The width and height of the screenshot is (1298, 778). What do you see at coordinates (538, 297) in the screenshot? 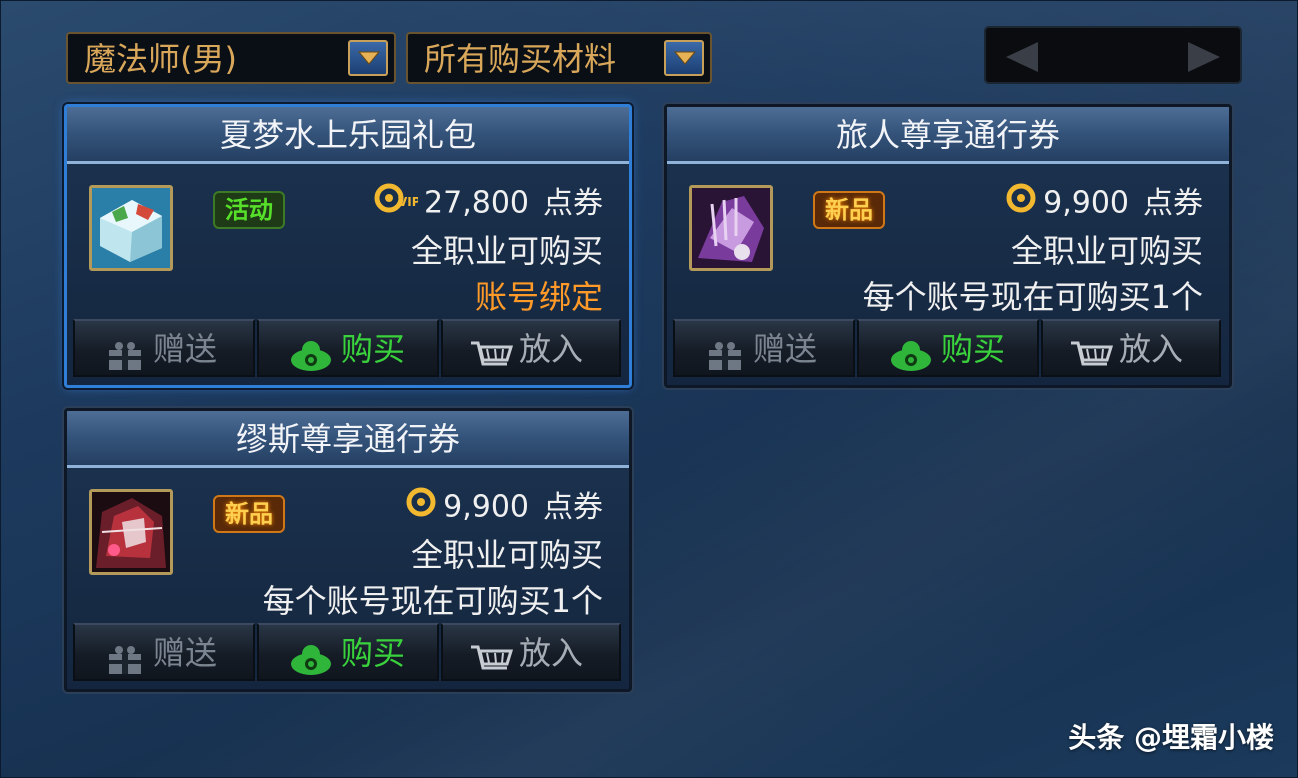
I see `account-bind-note: 账号绑定` at bounding box center [538, 297].